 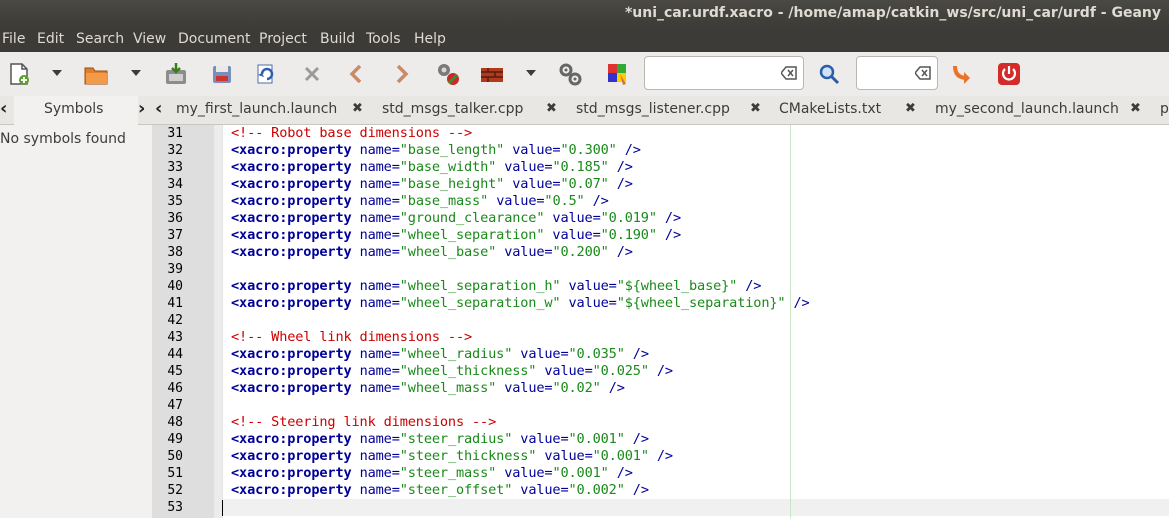 What do you see at coordinates (430, 39) in the screenshot?
I see `menu-help: Help` at bounding box center [430, 39].